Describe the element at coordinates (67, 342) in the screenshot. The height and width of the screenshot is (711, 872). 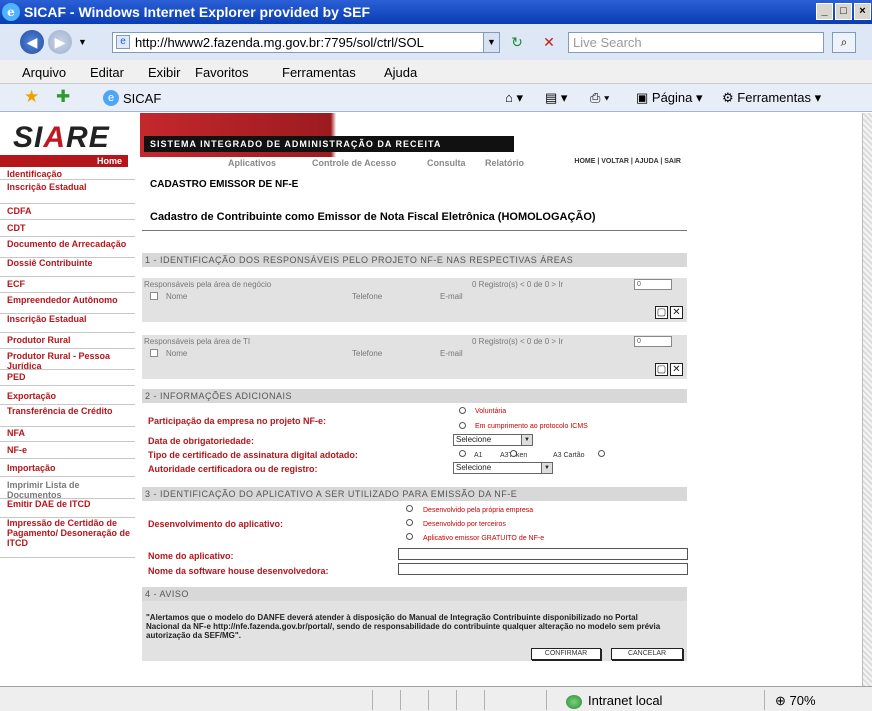
I see `sidebar-item-produtor-rural: Produtor Rural` at that location.